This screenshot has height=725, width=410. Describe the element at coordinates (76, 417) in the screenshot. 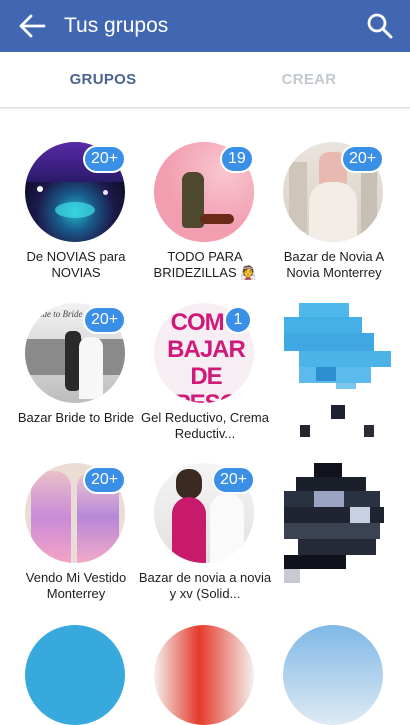

I see `group-name: Bazar Bride to Bride` at that location.